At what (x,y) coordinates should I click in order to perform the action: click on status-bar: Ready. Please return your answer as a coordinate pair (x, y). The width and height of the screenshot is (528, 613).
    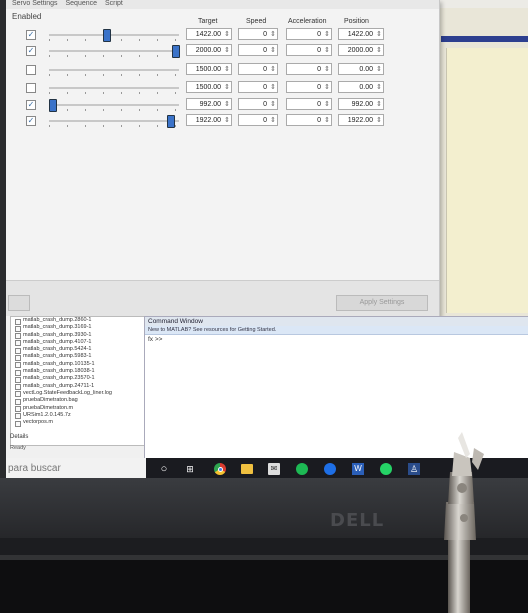
    Looking at the image, I should click on (18, 448).